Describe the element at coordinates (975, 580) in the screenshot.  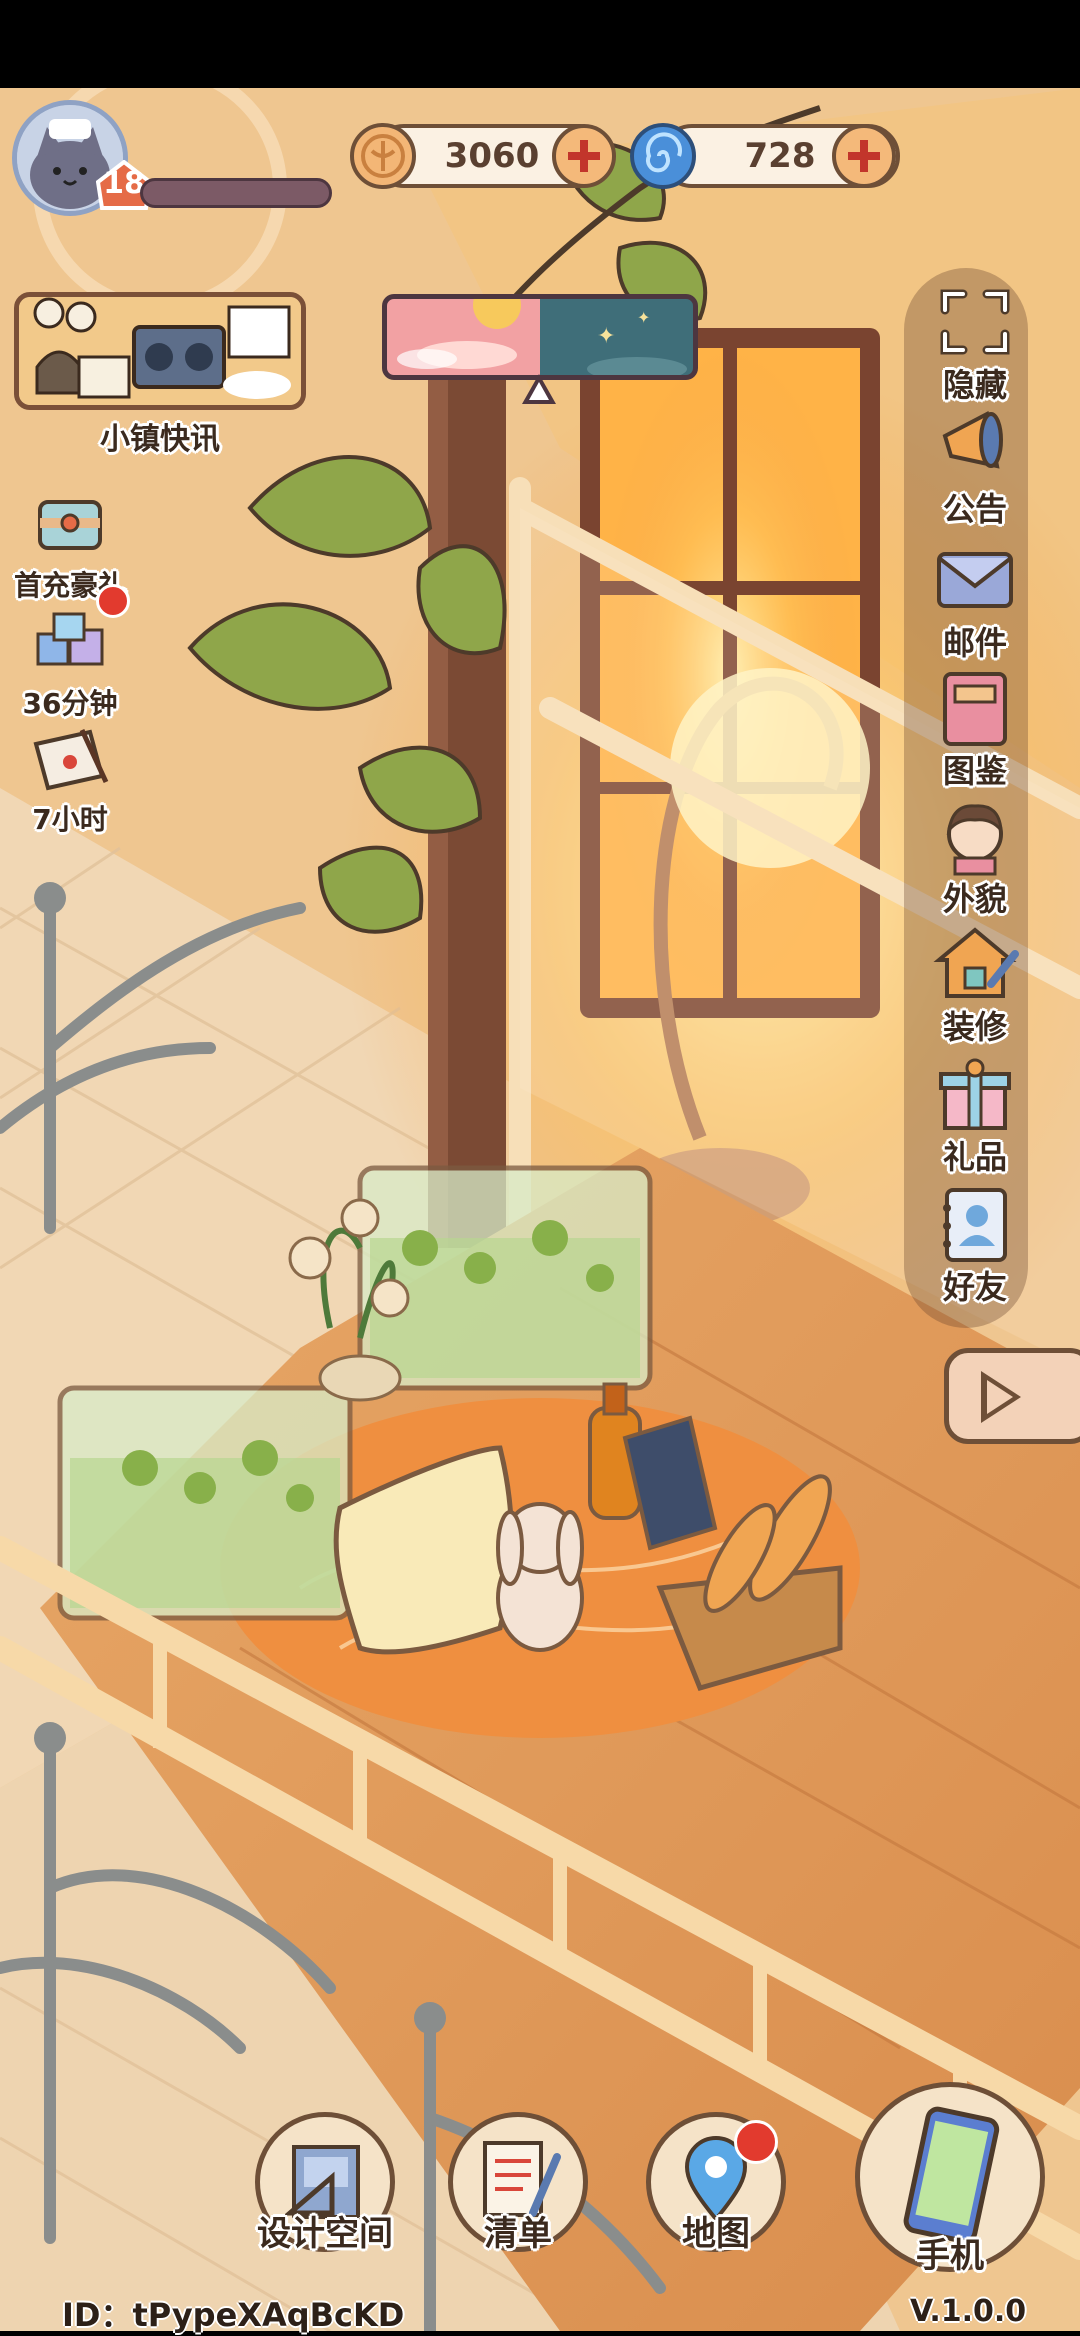
I see `mail-icon` at that location.